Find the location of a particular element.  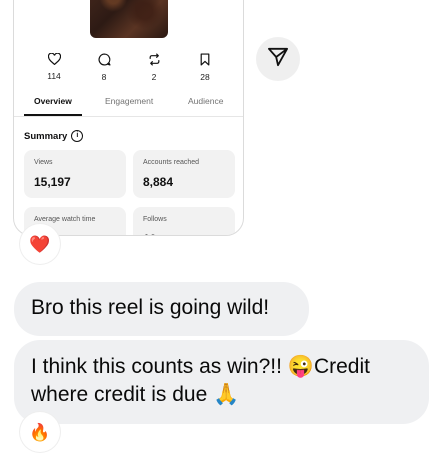

metric-value: 8,884 is located at coordinates (158, 182).